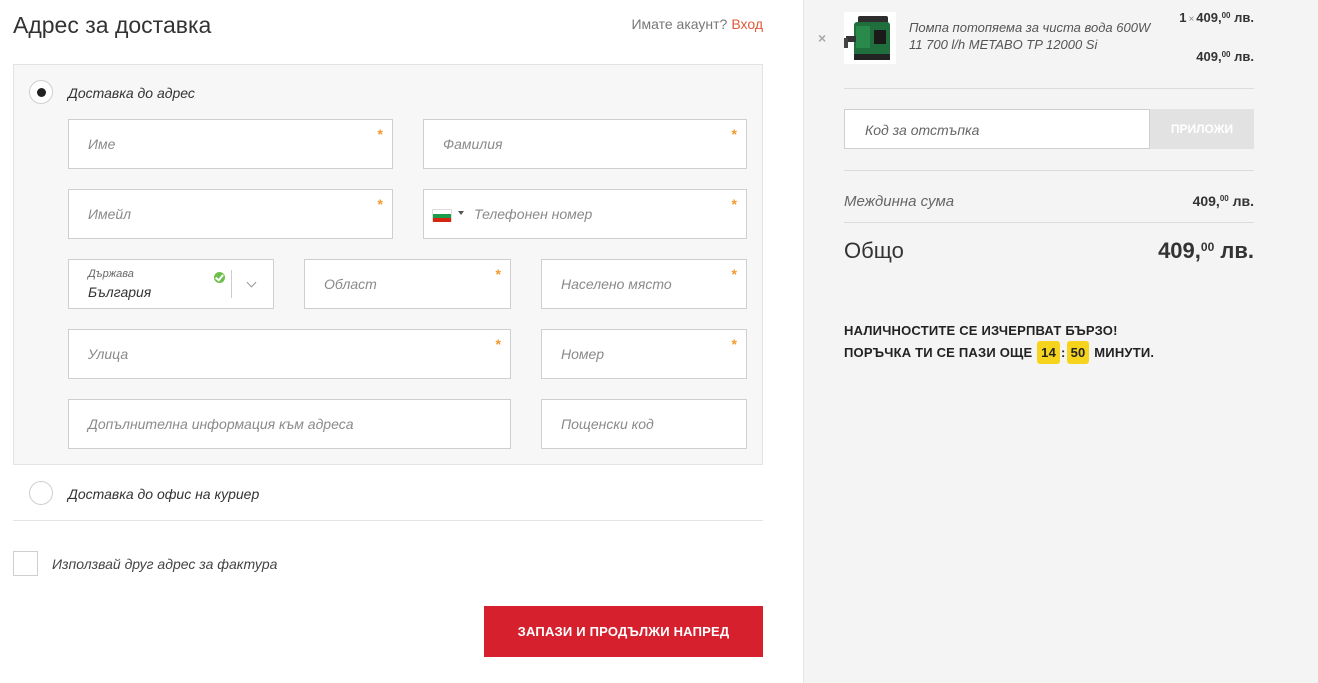 The image size is (1318, 683). Describe the element at coordinates (102, 144) in the screenshot. I see `first-name-placeholder: Име` at that location.